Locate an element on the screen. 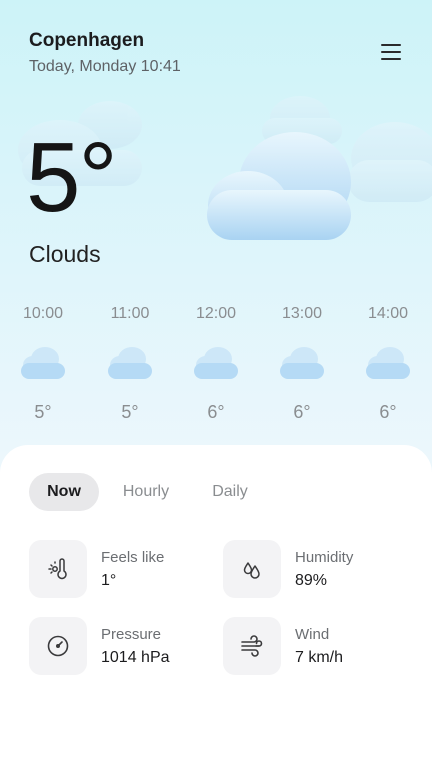 This screenshot has width=432, height=768. tab-daily: Daily is located at coordinates (230, 492).